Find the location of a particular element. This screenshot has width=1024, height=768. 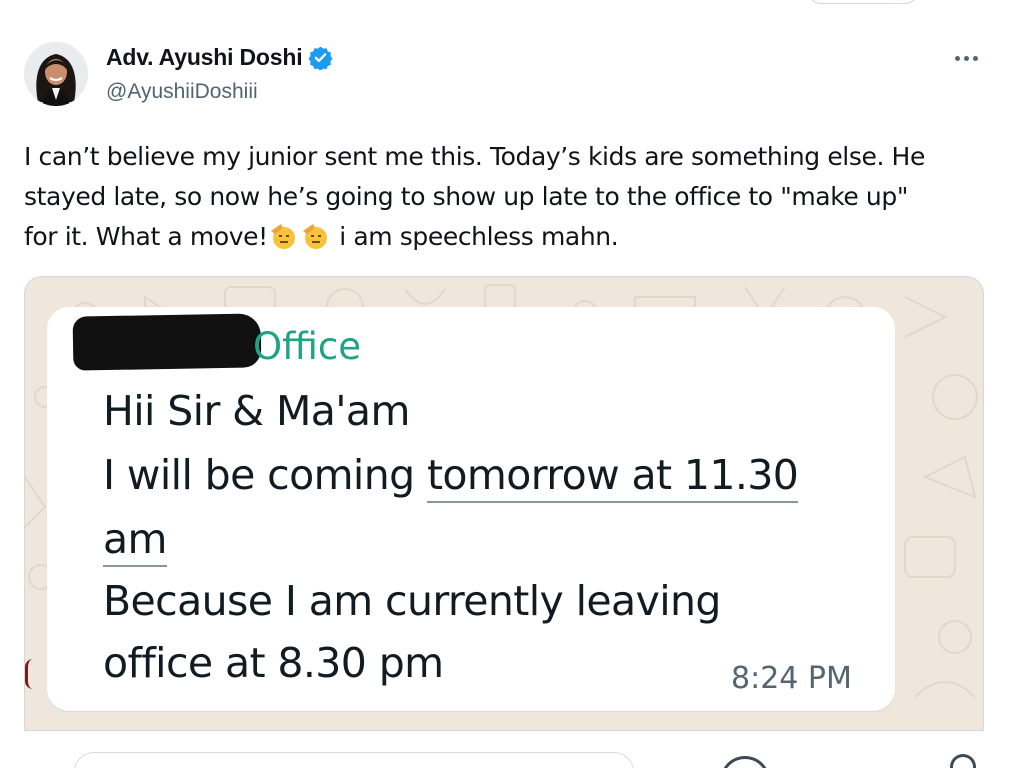

message-date-link-cont: am is located at coordinates (135, 541).